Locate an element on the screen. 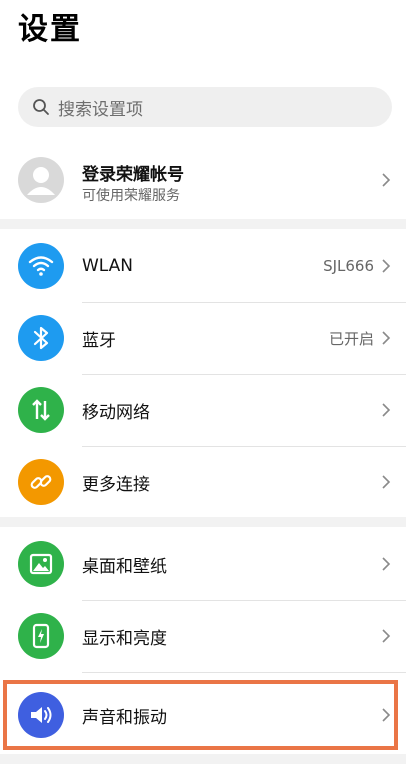 Image resolution: width=406 pixels, height=764 pixels. search-placeholder: 搜索设置项 is located at coordinates (100, 109).